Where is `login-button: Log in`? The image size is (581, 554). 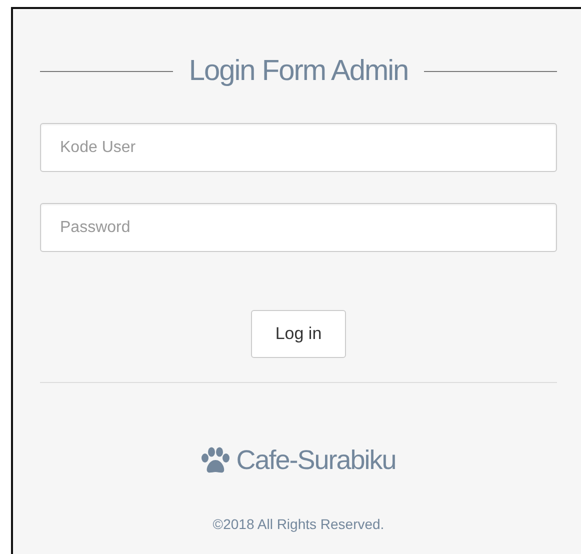 login-button: Log in is located at coordinates (298, 334).